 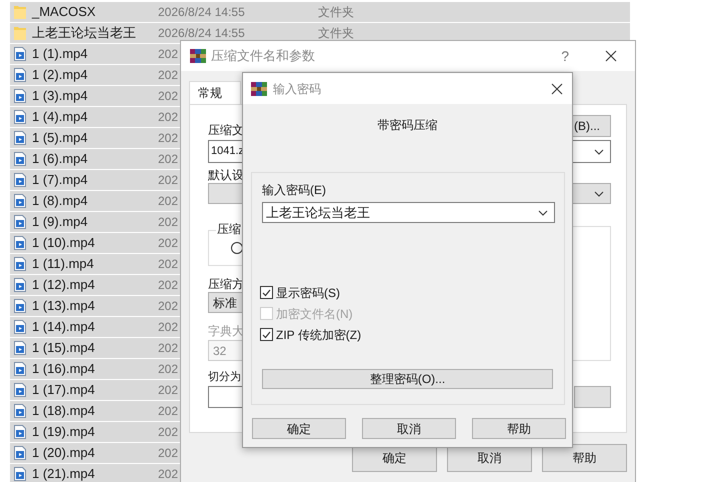 What do you see at coordinates (299, 428) in the screenshot?
I see `dialog-button: 确定` at bounding box center [299, 428].